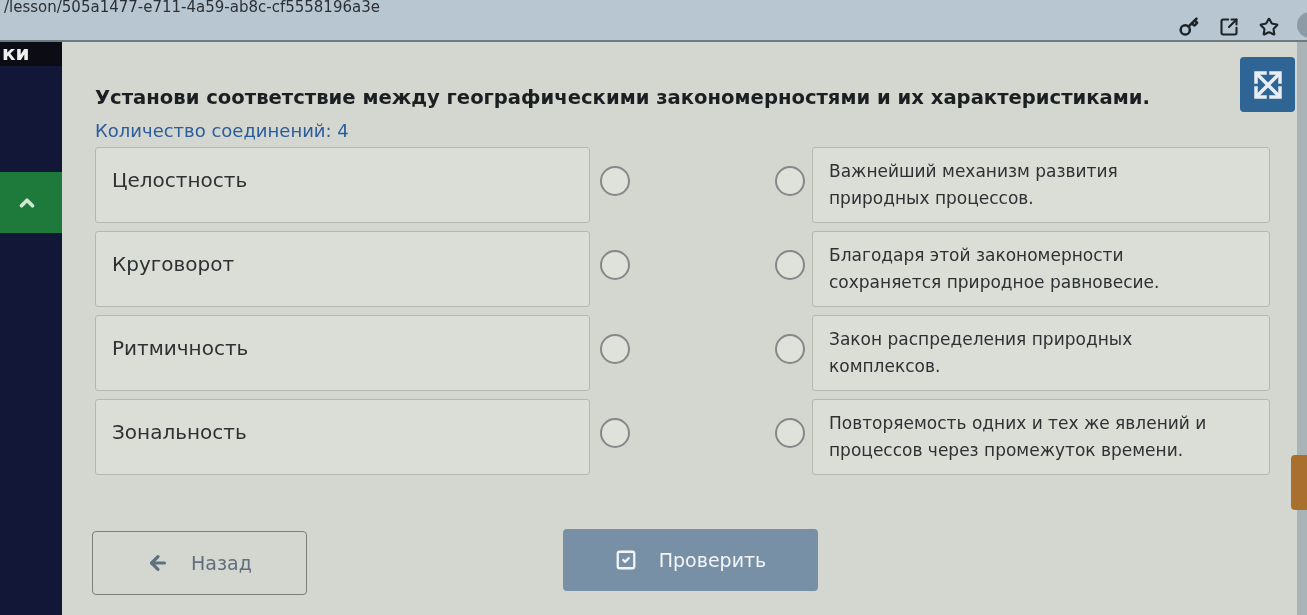 The height and width of the screenshot is (615, 1307). What do you see at coordinates (1229, 27) in the screenshot?
I see `share-icon` at bounding box center [1229, 27].